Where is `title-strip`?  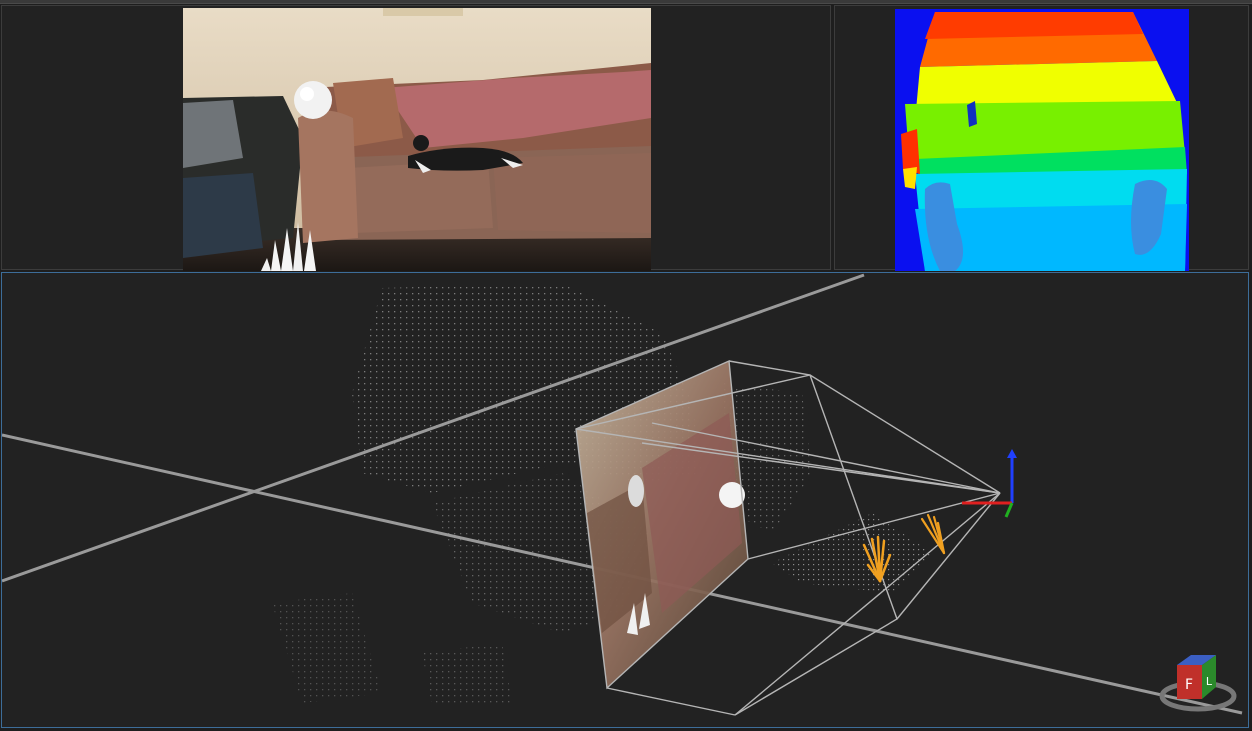
title-strip is located at coordinates (626, 2).